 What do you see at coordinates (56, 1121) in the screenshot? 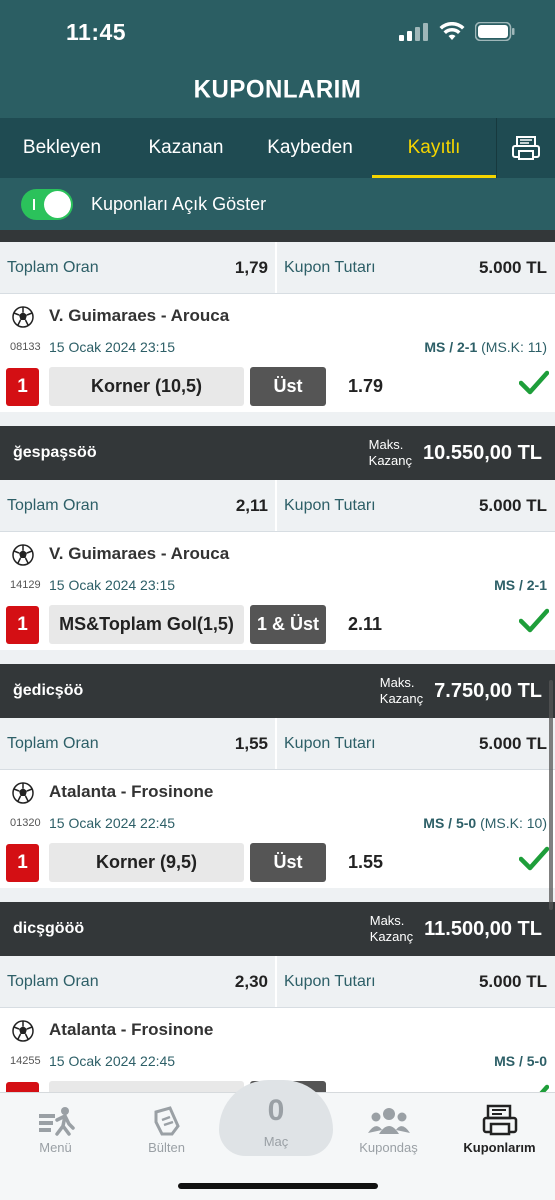
I see `menu-runner-icon` at bounding box center [56, 1121].